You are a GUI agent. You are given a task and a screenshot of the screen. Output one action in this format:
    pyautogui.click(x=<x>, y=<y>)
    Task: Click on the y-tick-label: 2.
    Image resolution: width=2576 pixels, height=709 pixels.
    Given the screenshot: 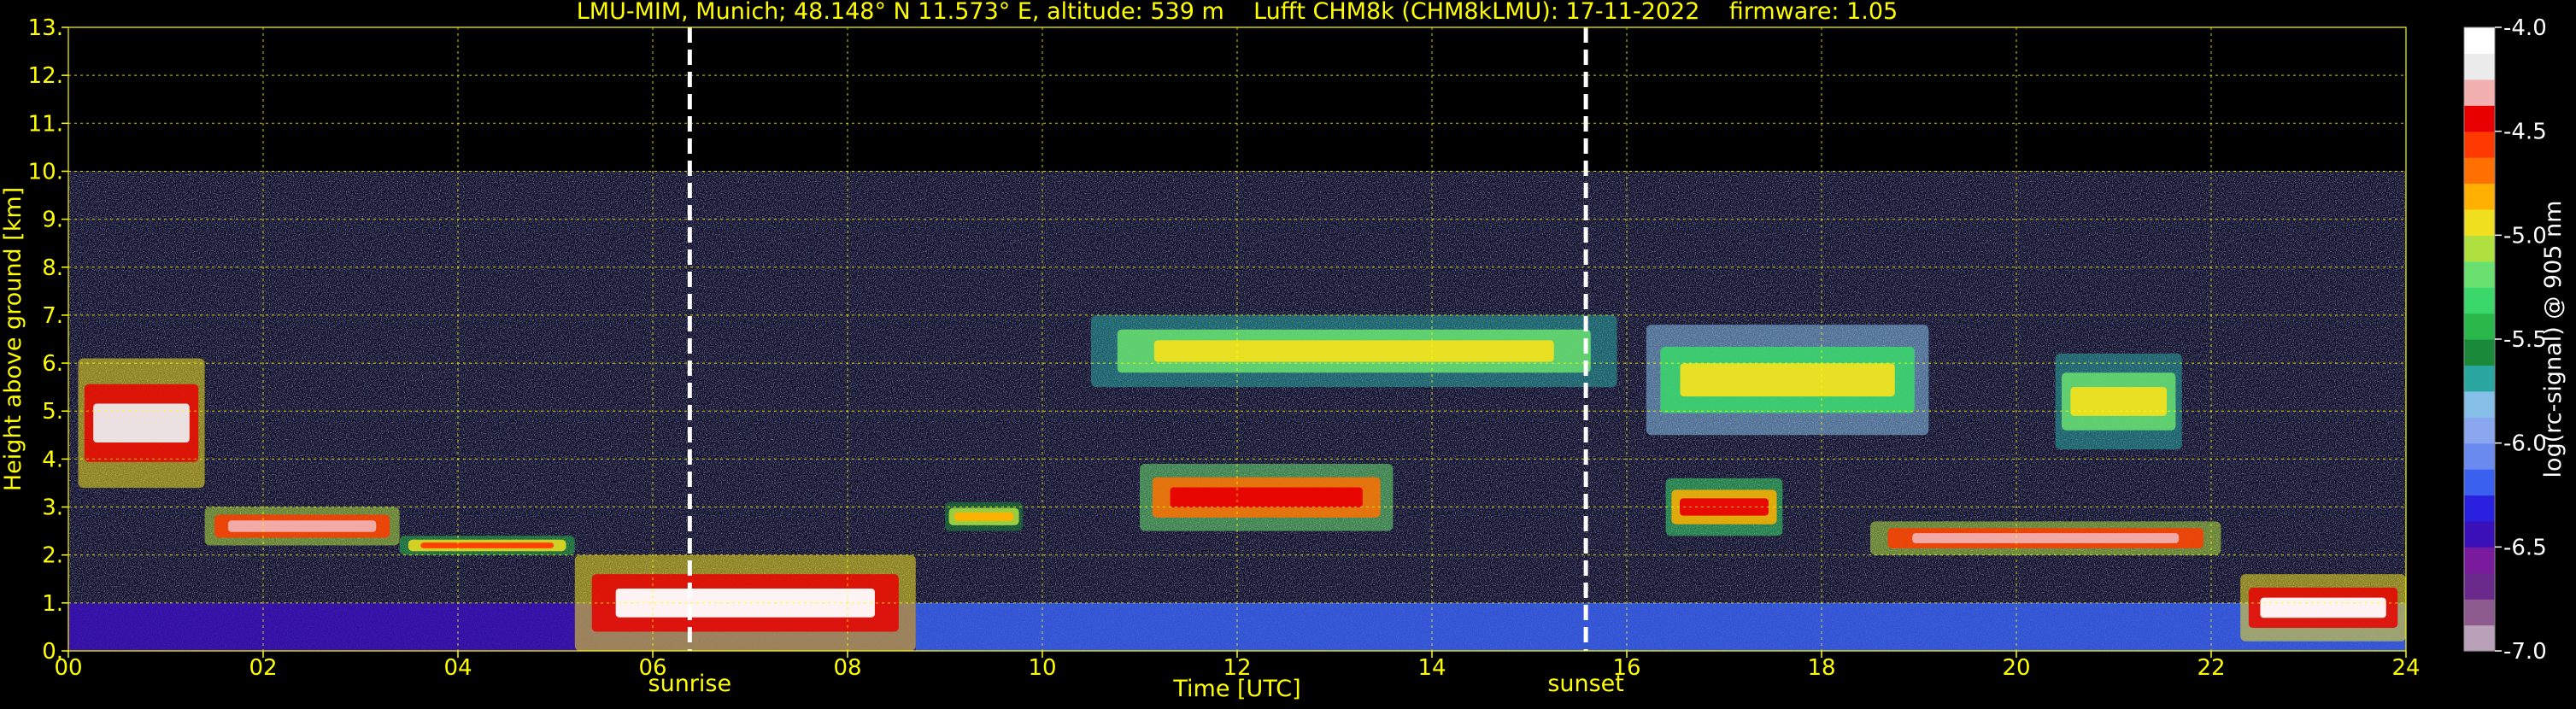 What is the action you would take?
    pyautogui.click(x=52, y=556)
    